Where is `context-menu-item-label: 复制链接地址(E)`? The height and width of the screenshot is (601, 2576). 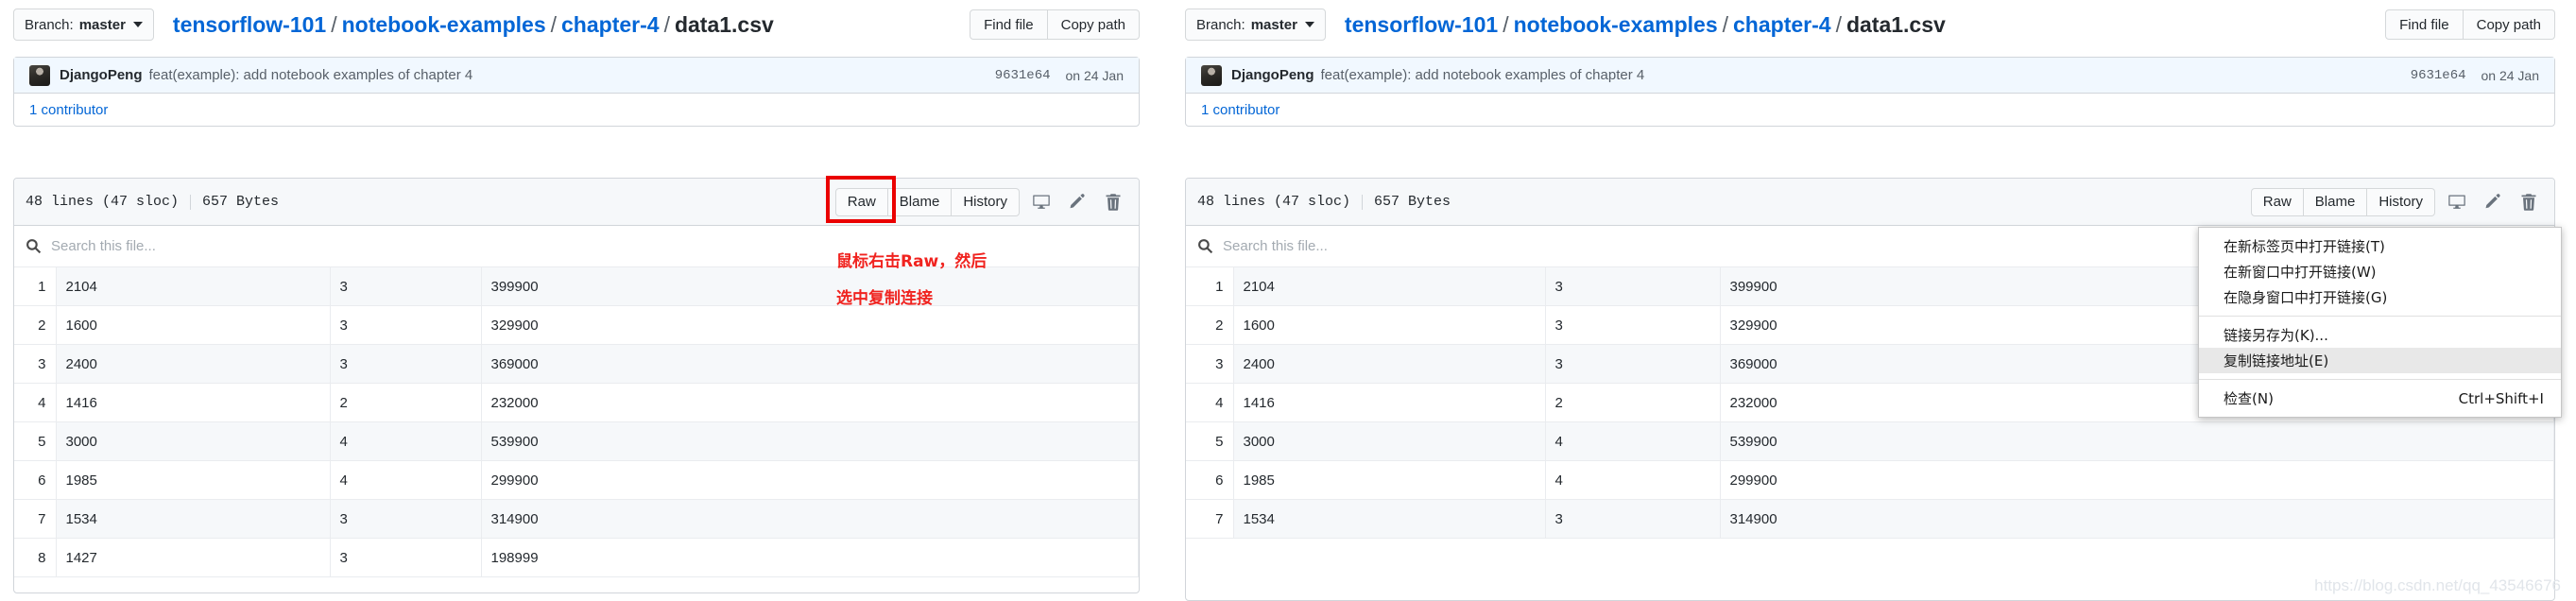
context-menu-item-label: 复制链接地址(E) is located at coordinates (2276, 360).